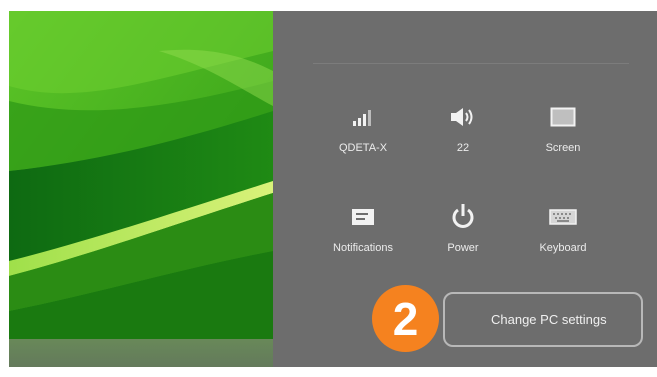 The width and height of the screenshot is (657, 377). I want to click on power-tile: Power, so click(463, 232).